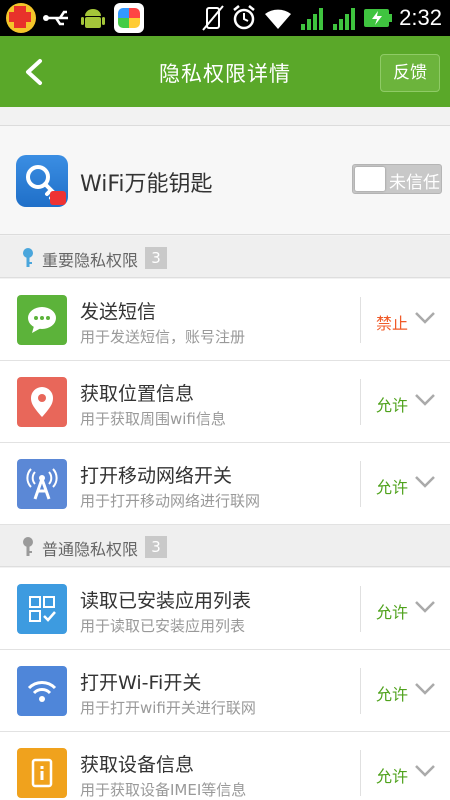  I want to click on wifi-key-app-icon, so click(42, 181).